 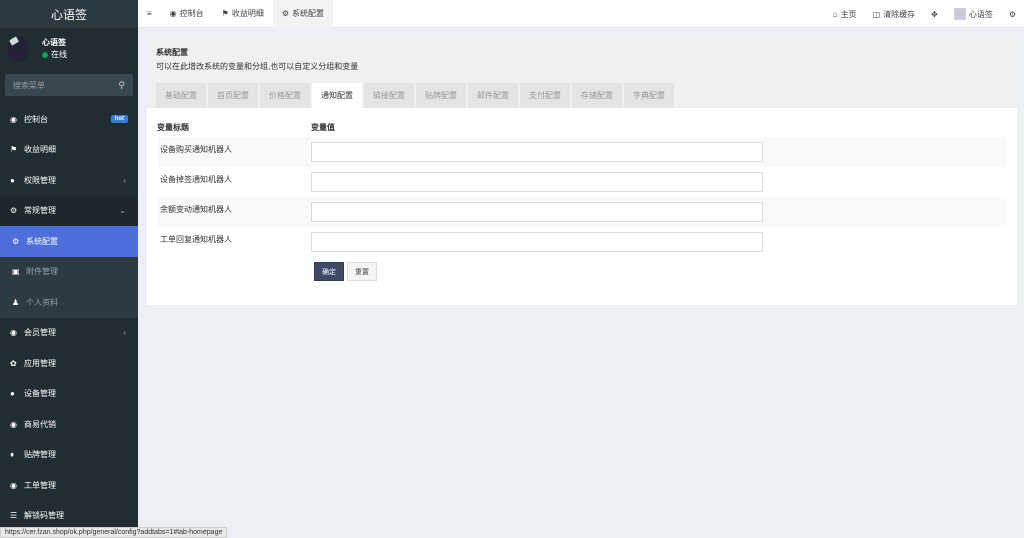 What do you see at coordinates (323, 127) in the screenshot?
I see `column-header-value: 变量值` at bounding box center [323, 127].